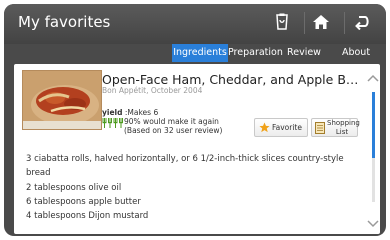 This screenshot has width=390, height=240. What do you see at coordinates (373, 125) in the screenshot?
I see `scrollbar-thumb` at bounding box center [373, 125].